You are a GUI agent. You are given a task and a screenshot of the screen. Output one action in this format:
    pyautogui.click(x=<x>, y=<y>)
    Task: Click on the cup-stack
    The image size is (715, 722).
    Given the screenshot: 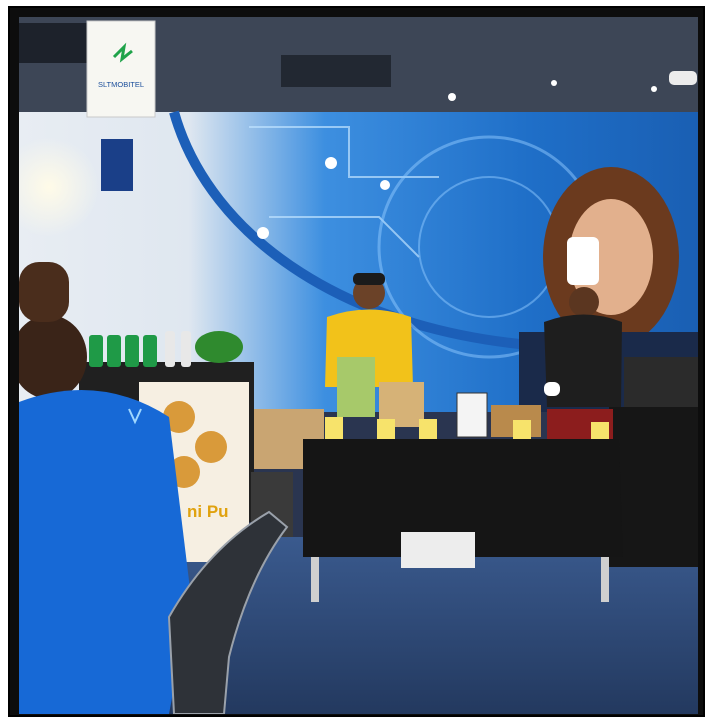 What is the action you would take?
    pyautogui.click(x=356, y=387)
    